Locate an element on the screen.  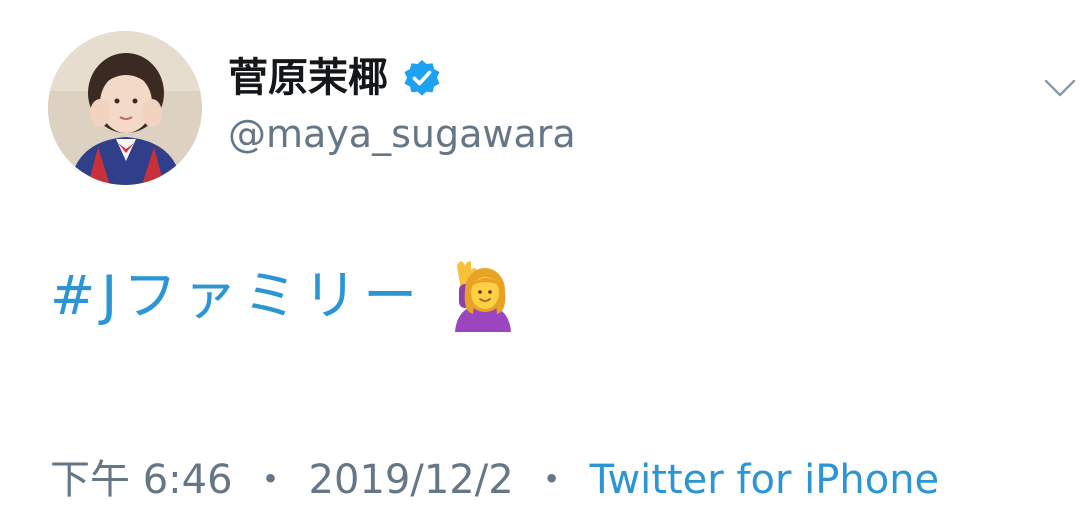
verified-badge-icon is located at coordinates (422, 78).